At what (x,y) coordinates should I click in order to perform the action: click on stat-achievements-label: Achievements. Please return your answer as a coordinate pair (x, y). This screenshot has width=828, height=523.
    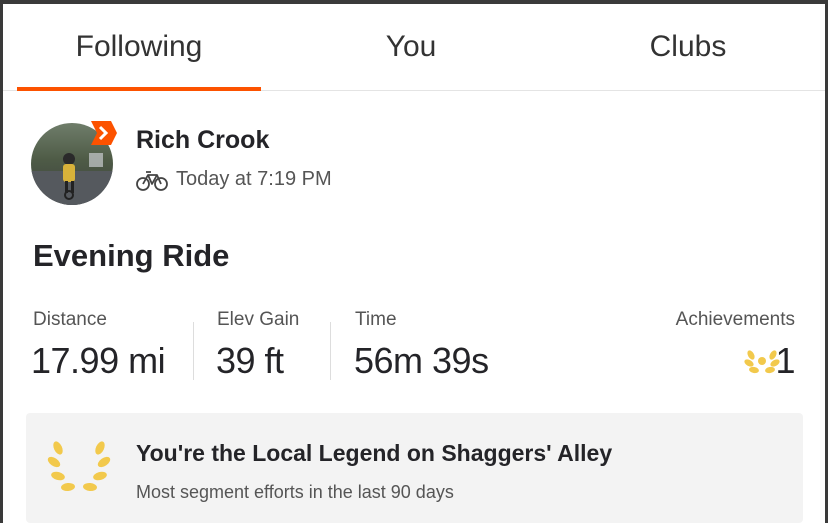
    Looking at the image, I should click on (735, 319).